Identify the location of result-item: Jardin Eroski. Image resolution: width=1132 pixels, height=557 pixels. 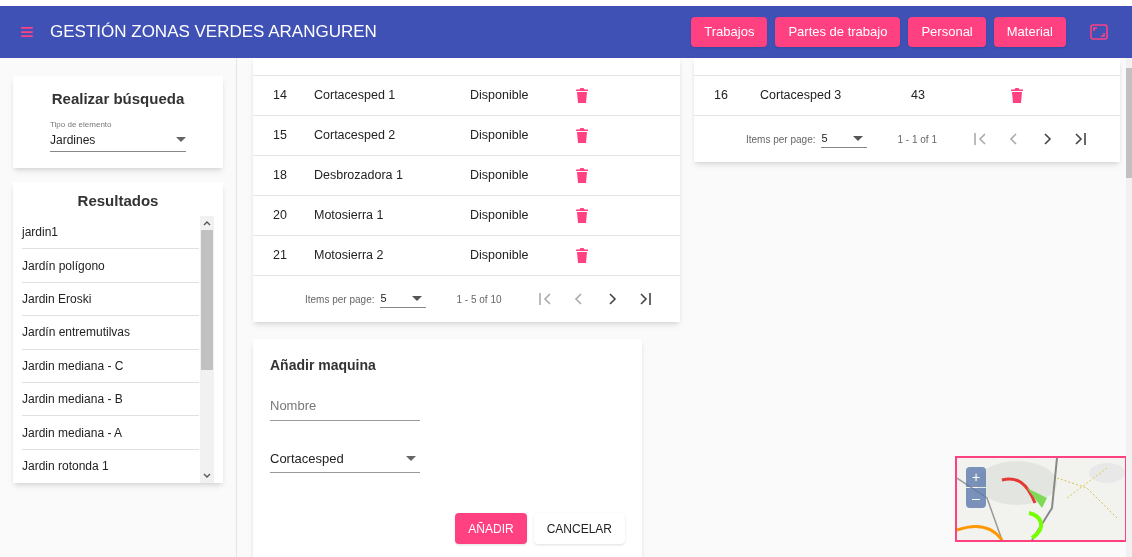
(57, 298).